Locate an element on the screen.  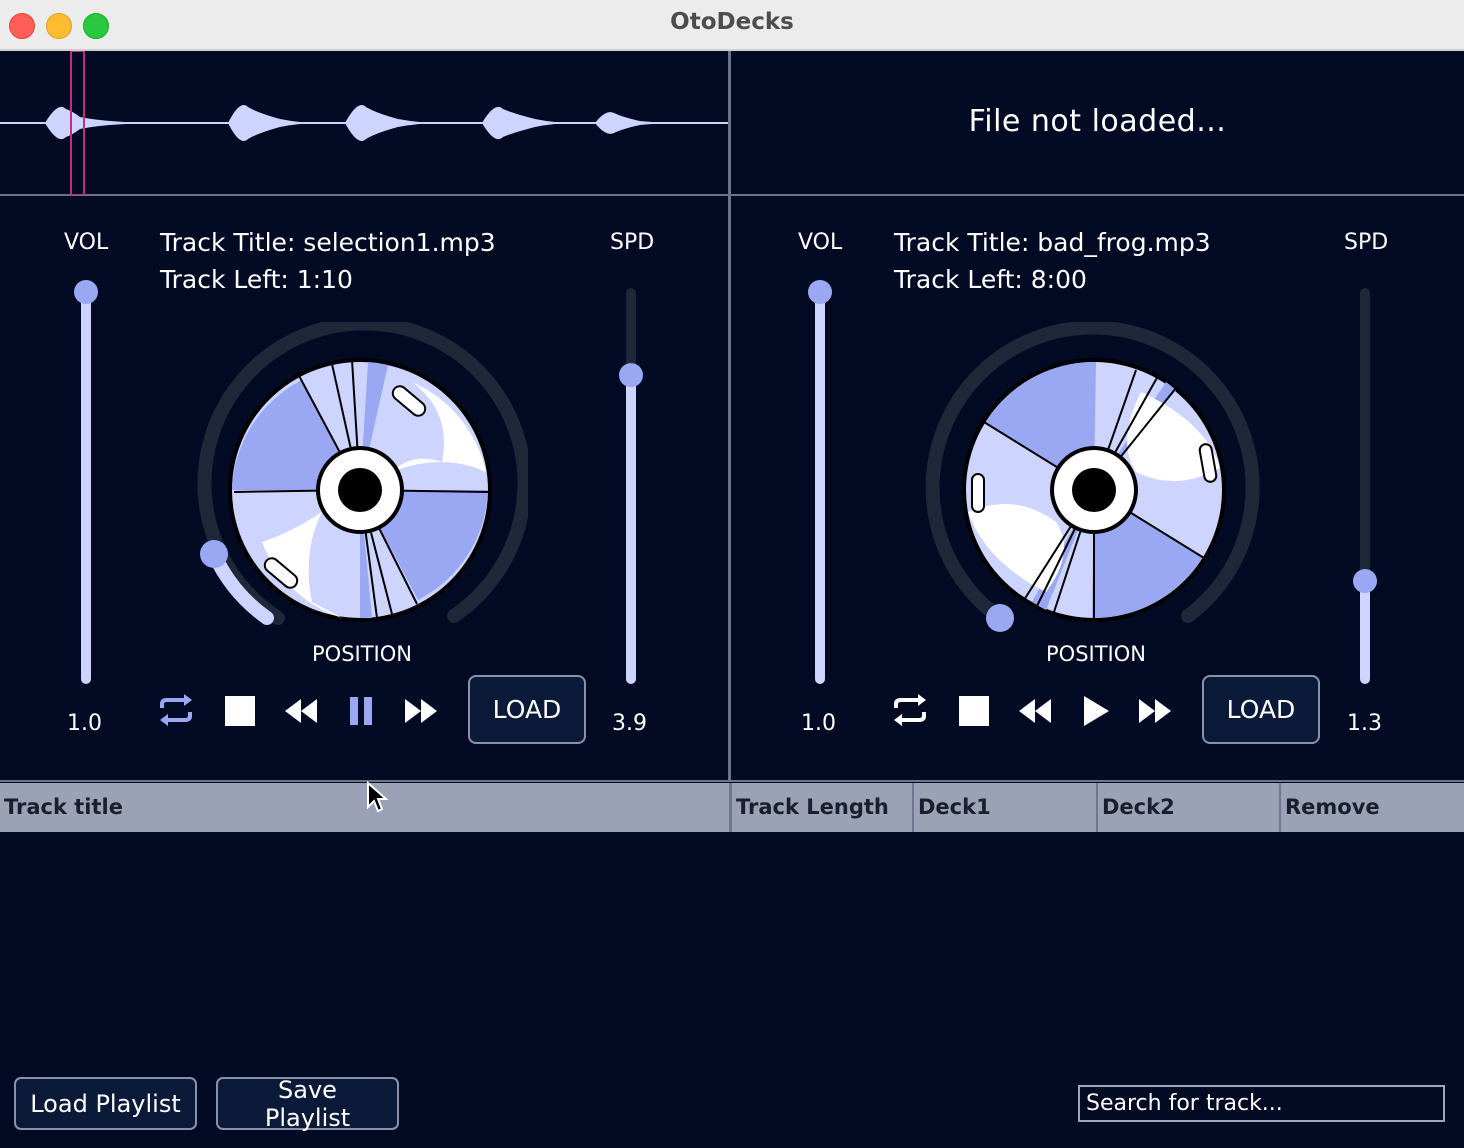
deck2-rewind-icon is located at coordinates (1035, 711).